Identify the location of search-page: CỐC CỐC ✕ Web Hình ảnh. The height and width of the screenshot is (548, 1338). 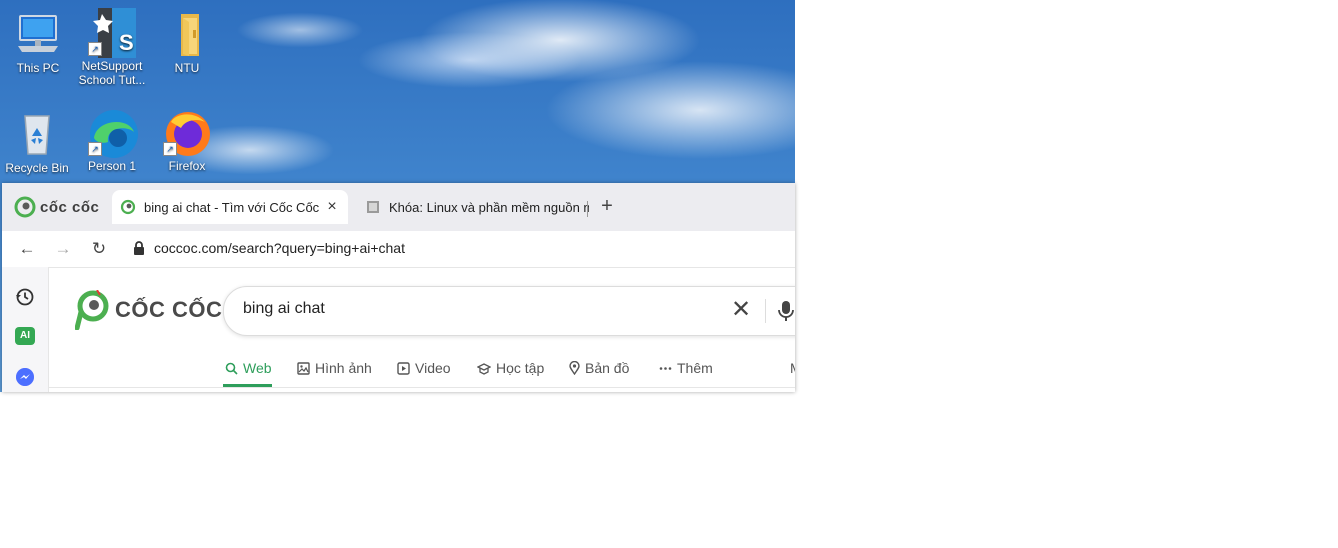
(421, 329).